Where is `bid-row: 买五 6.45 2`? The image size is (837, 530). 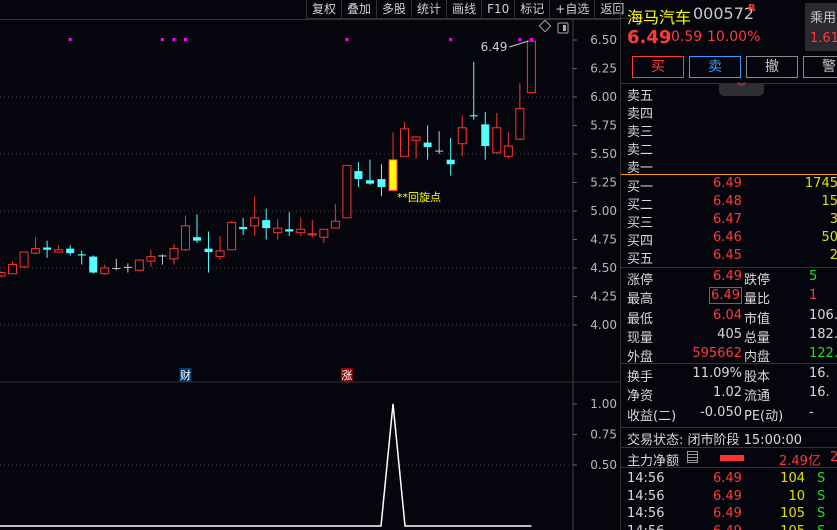
bid-row: 买五 6.45 2 is located at coordinates (729, 257).